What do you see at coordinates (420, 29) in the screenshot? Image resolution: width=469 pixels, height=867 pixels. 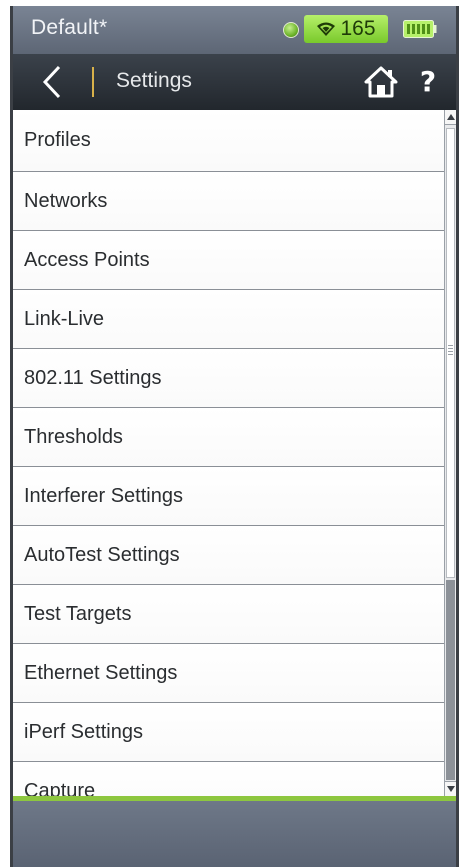 I see `battery-icon` at bounding box center [420, 29].